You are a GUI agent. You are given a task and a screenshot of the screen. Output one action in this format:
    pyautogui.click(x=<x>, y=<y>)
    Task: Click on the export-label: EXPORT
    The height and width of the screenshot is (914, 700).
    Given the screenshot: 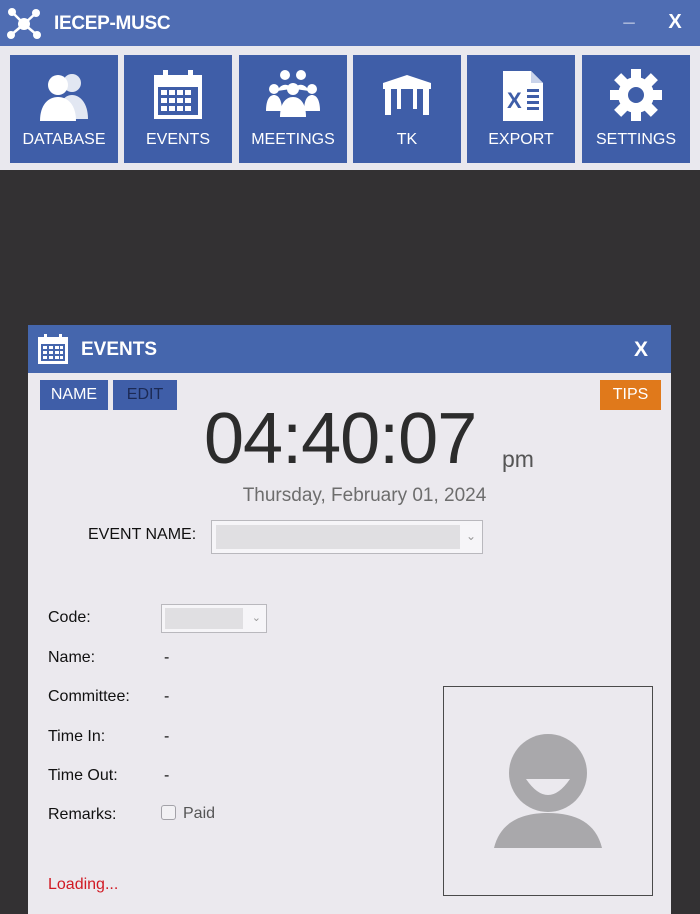 What is the action you would take?
    pyautogui.click(x=521, y=139)
    